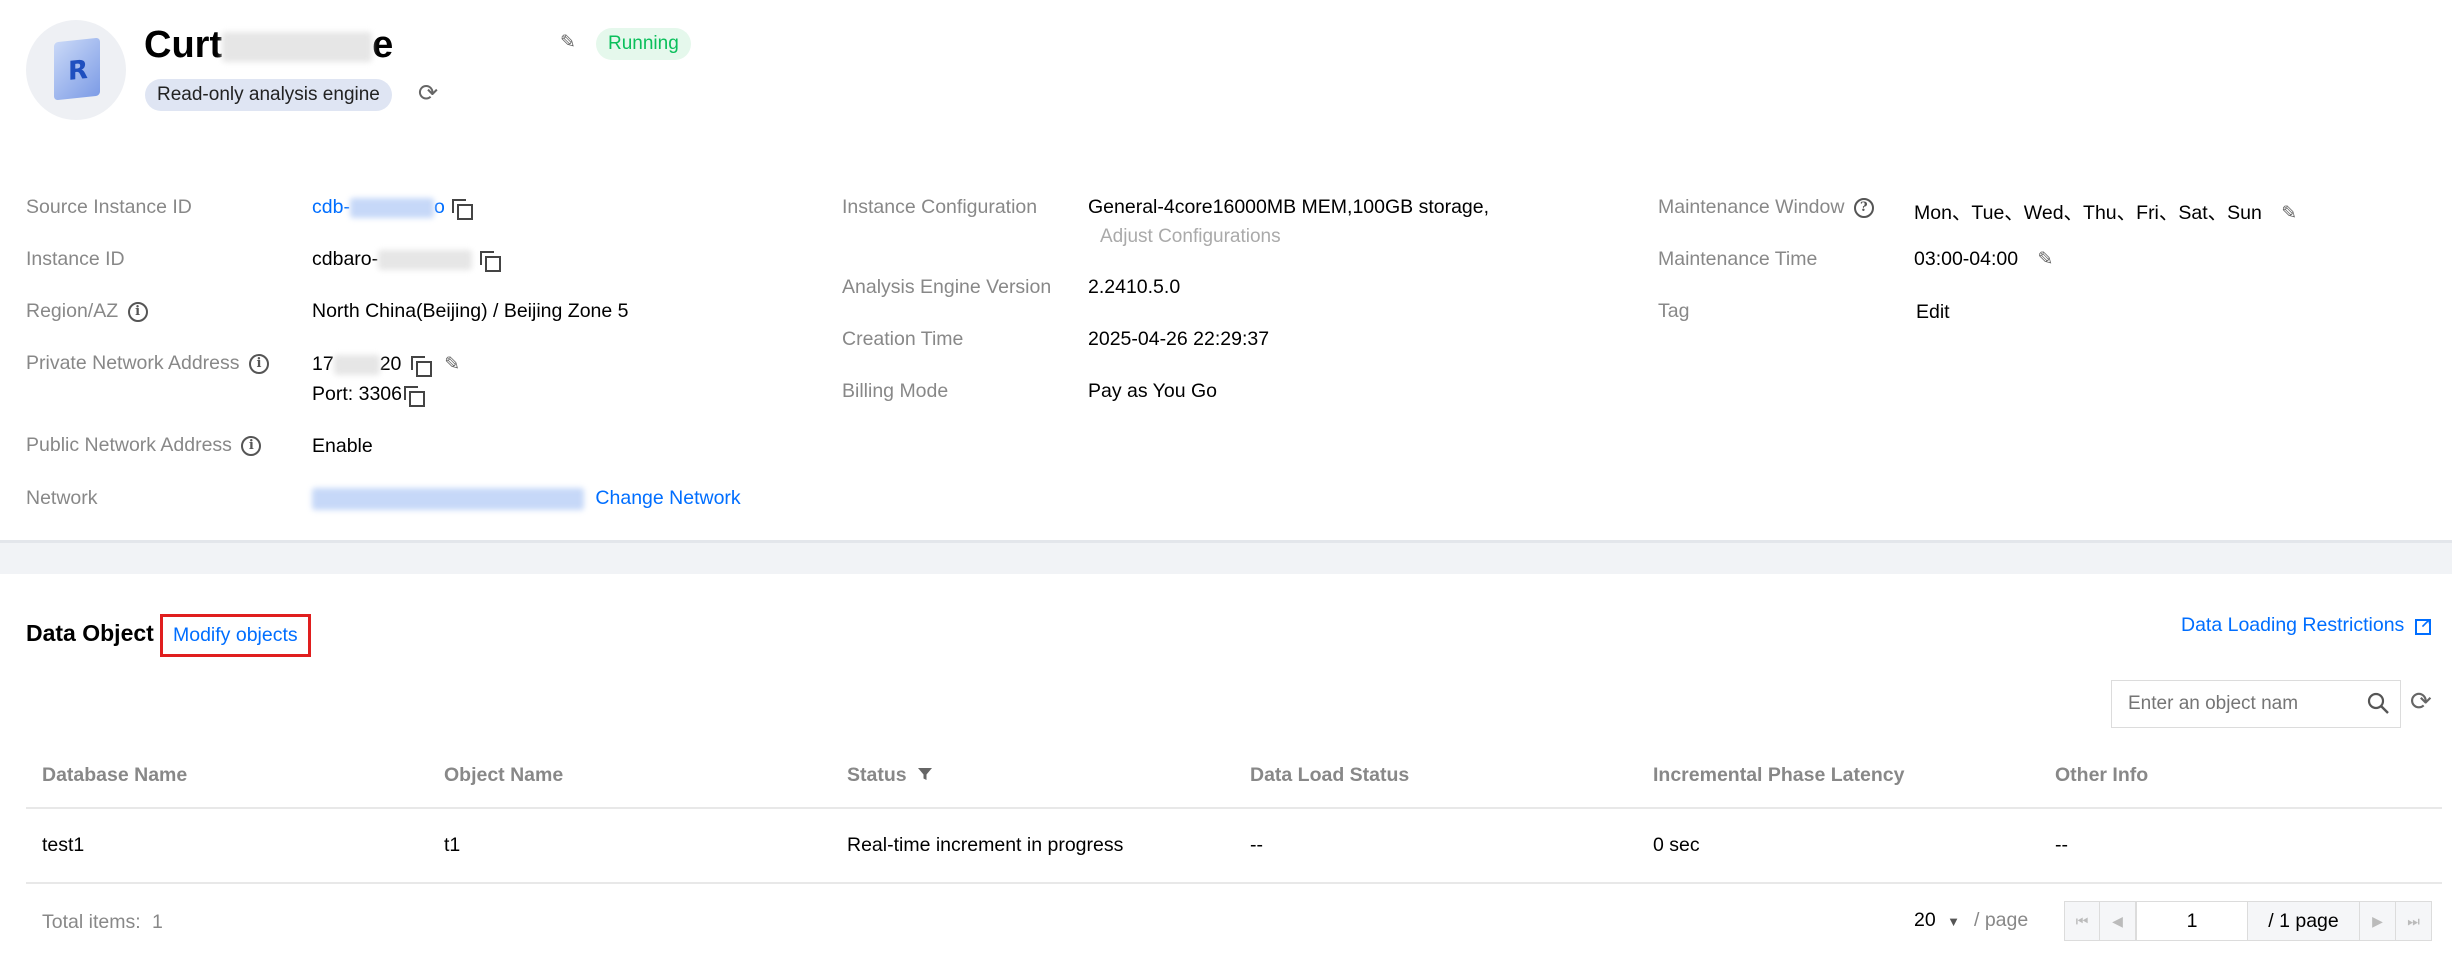 Image resolution: width=2452 pixels, height=960 pixels. Describe the element at coordinates (62, 498) in the screenshot. I see `network-label: Network` at that location.